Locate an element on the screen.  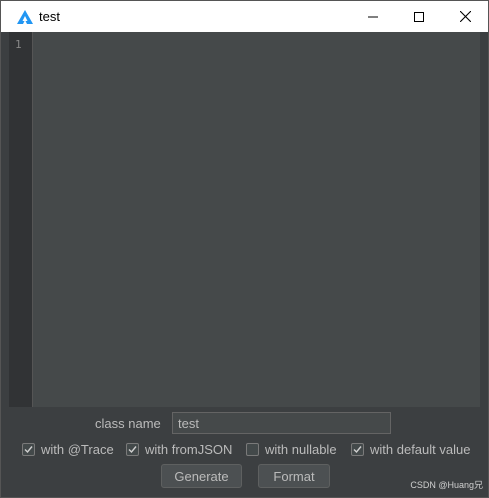
close-icon is located at coordinates (465, 16).